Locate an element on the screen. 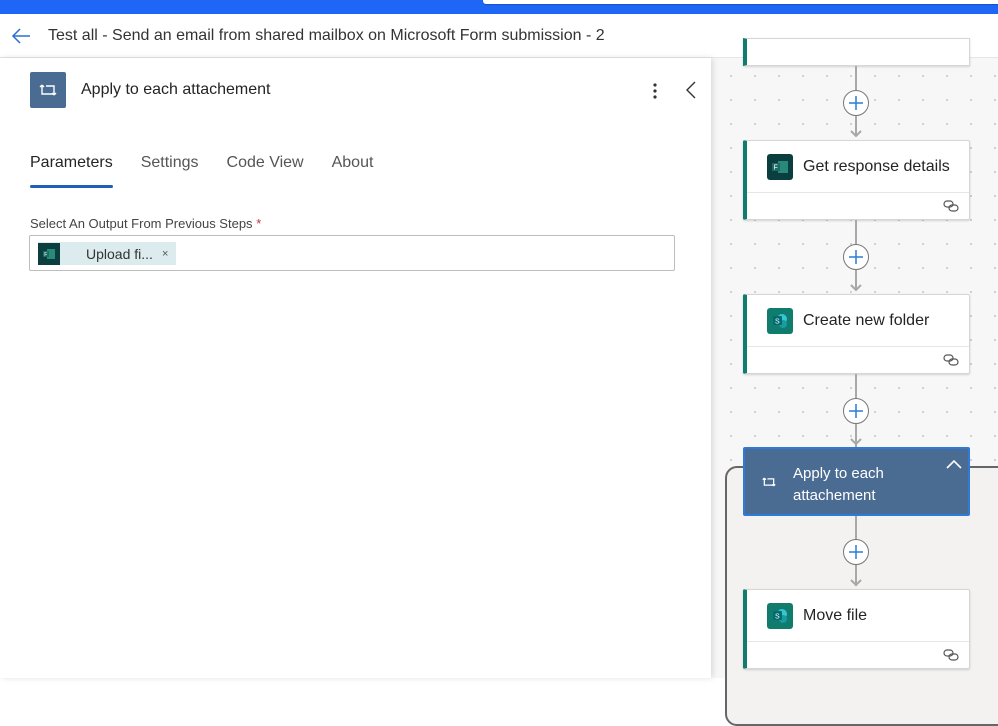 The width and height of the screenshot is (998, 726). action-card-get-response-details: F Get response details is located at coordinates (856, 180).